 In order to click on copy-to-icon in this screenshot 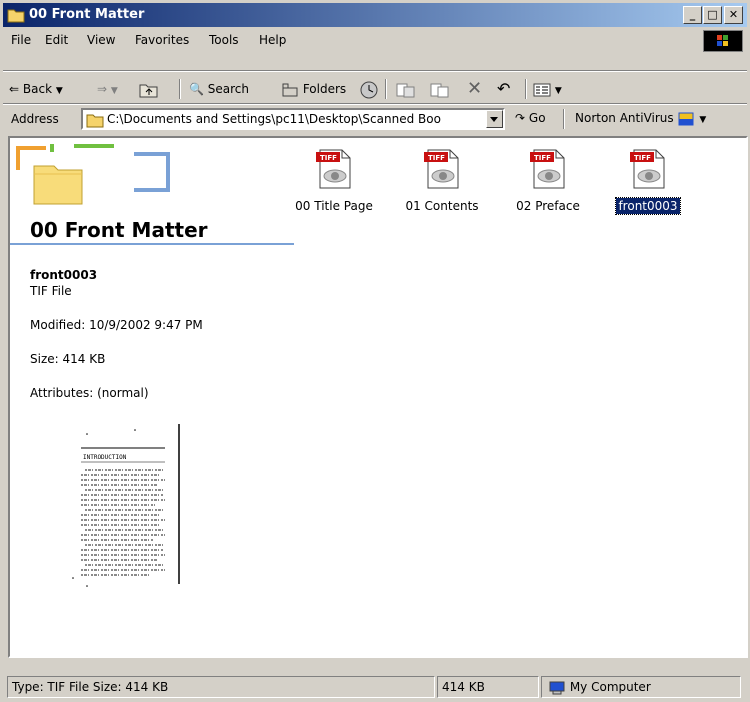, I will do `click(439, 90)`.